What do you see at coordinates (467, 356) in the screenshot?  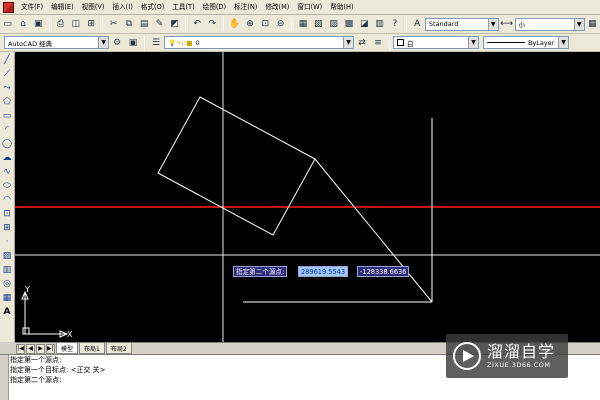 I see `watermark-logo-icon` at bounding box center [467, 356].